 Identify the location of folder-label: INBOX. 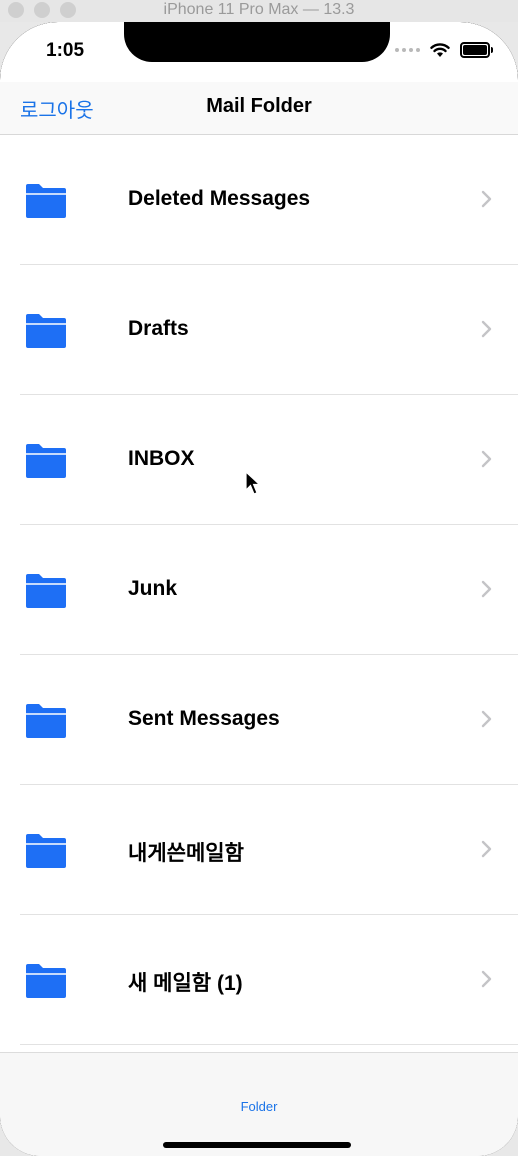
(161, 458).